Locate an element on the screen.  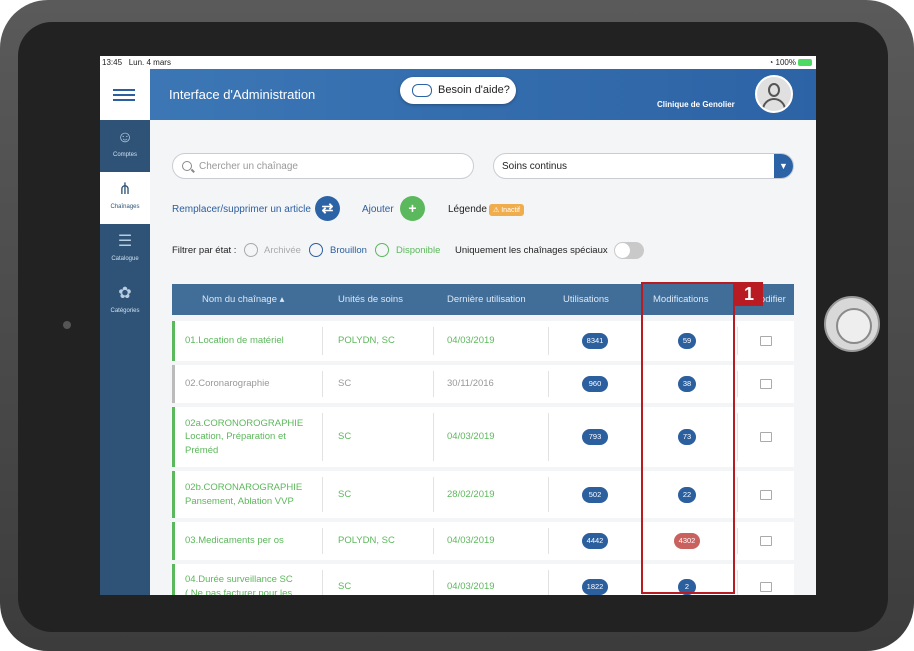
flower-icon: ✿ is located at coordinates (125, 293).